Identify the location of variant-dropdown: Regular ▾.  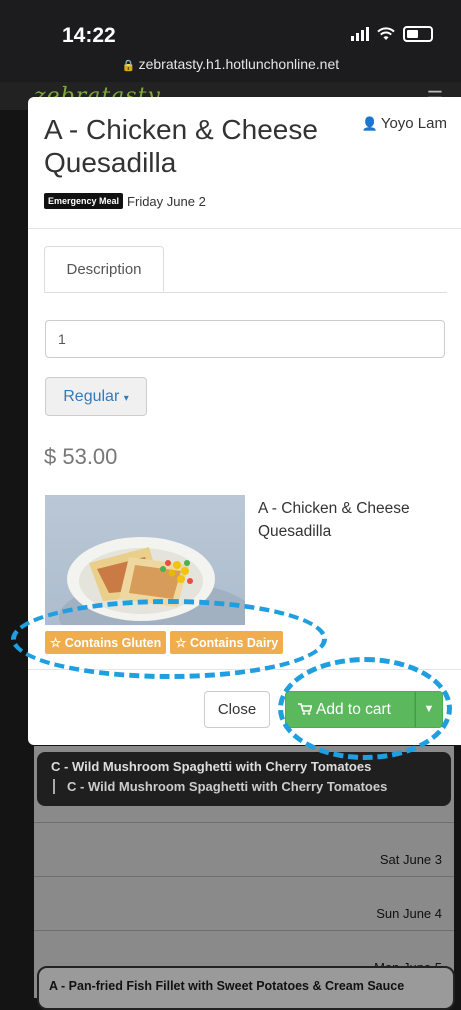
(96, 396).